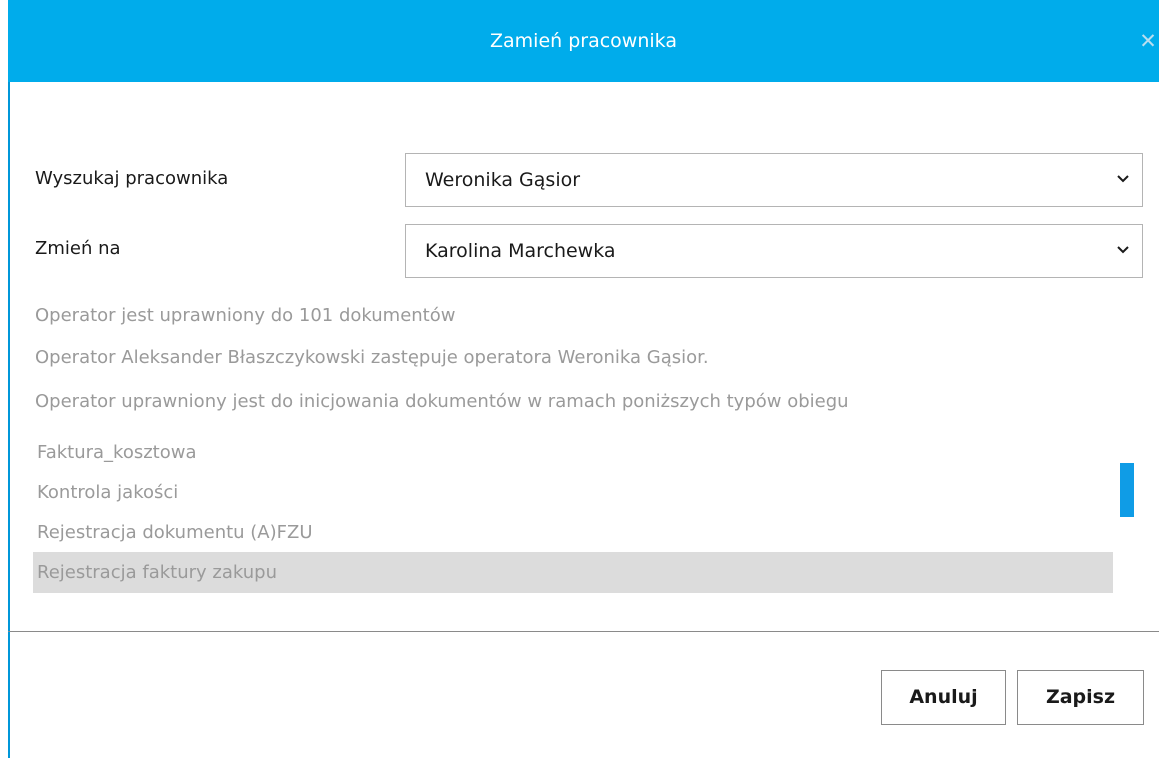 This screenshot has height=758, width=1159. I want to click on workflow-list-item: Faktura_kosztowa, so click(573, 452).